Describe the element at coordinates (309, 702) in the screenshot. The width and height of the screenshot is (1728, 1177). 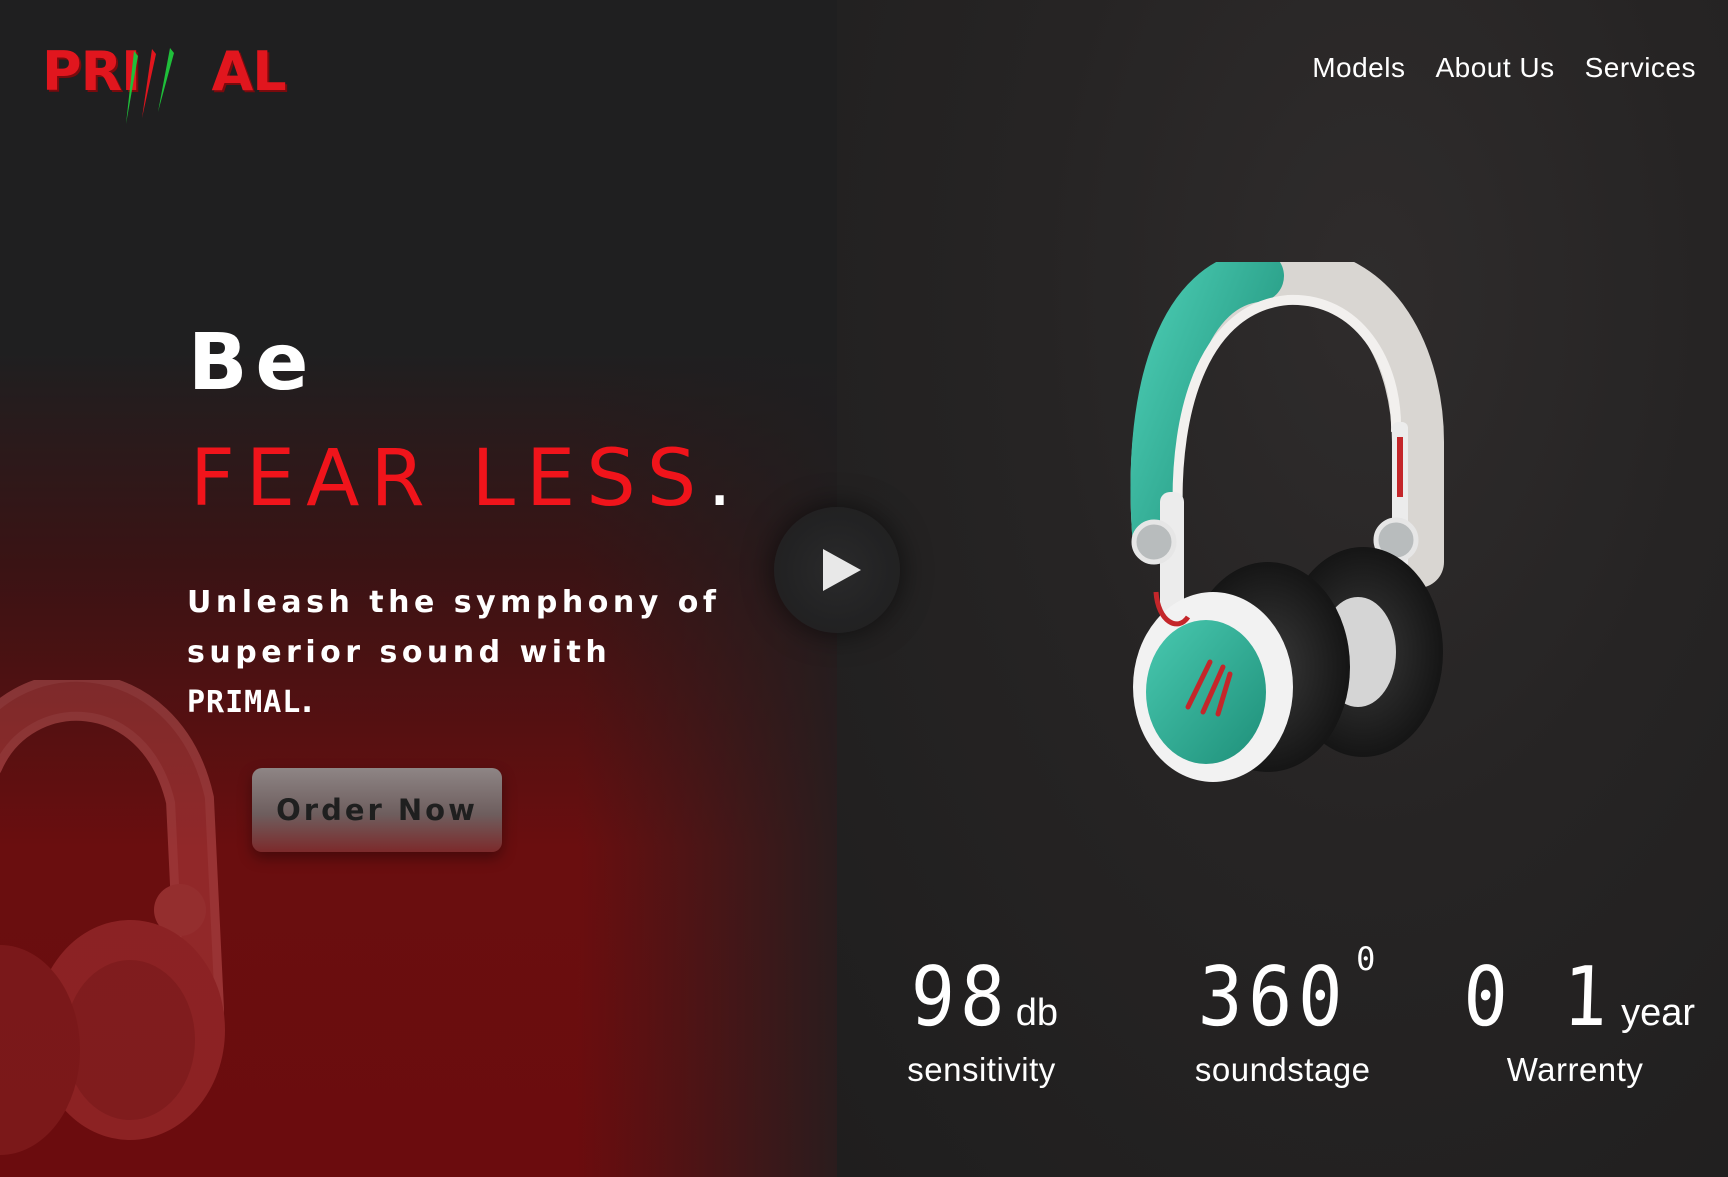
I see `tagline-end: .` at that location.